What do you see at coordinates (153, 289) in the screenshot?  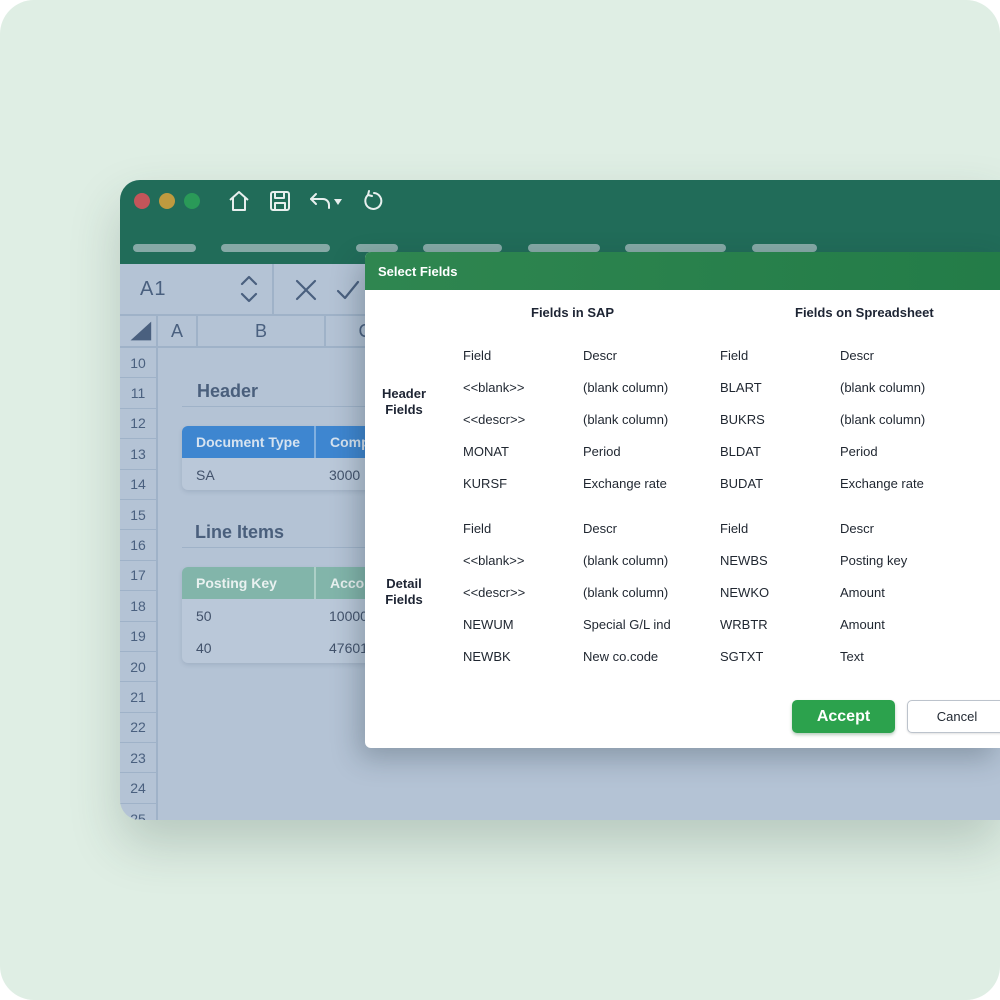 I see `name-box-value: A1` at bounding box center [153, 289].